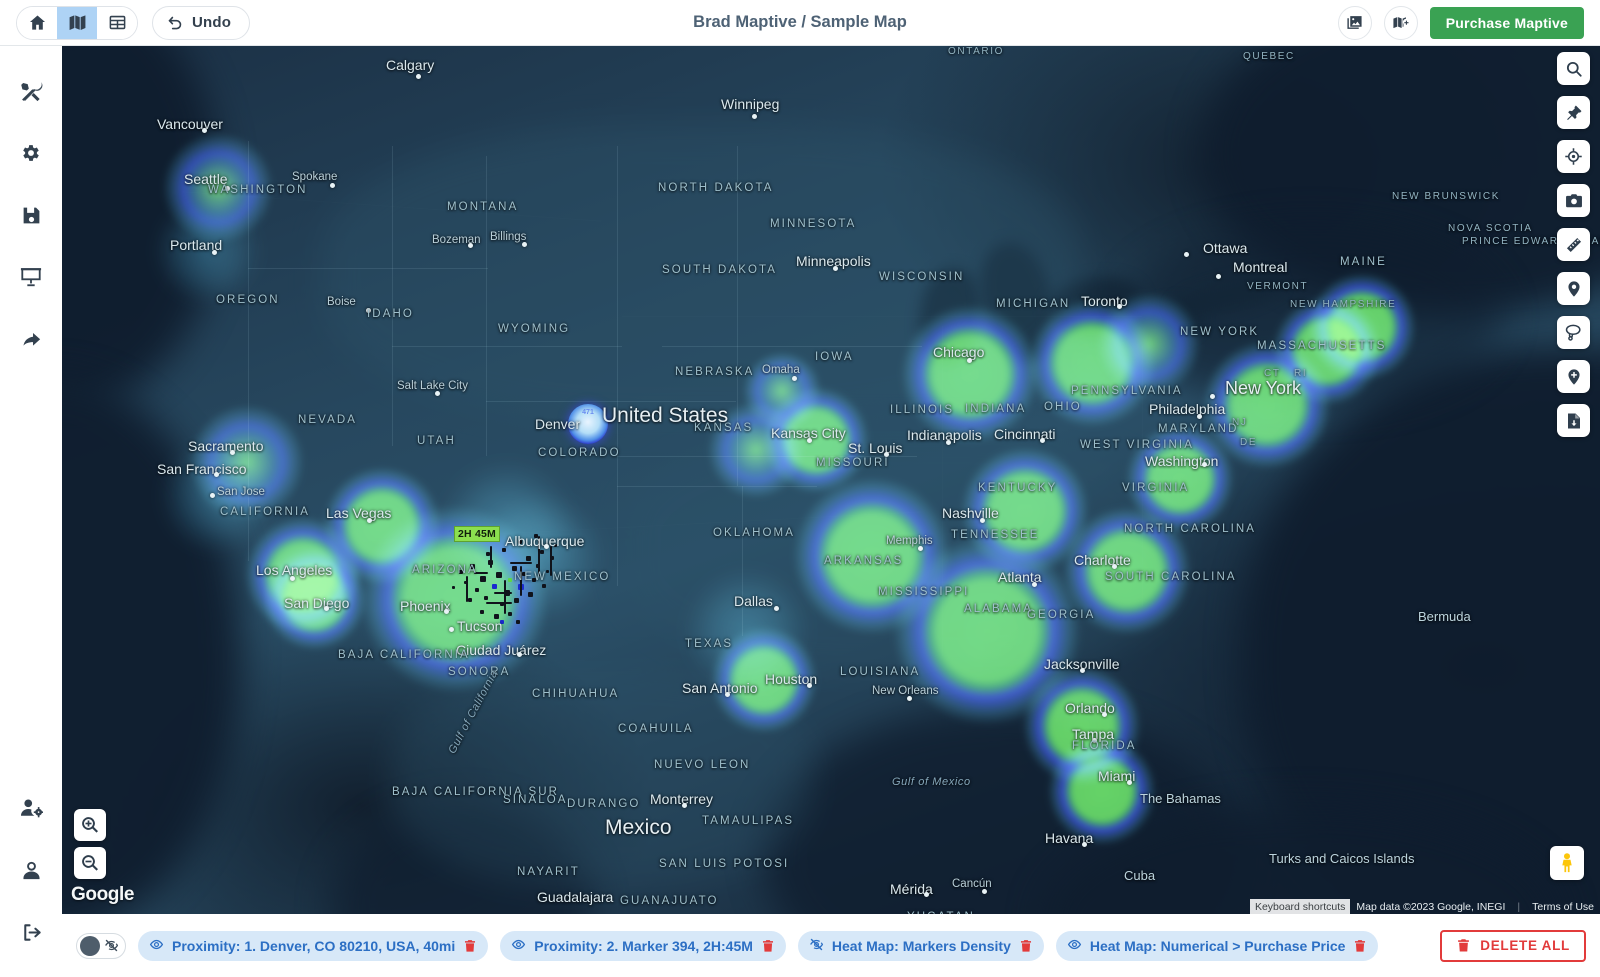 The width and height of the screenshot is (1600, 977). Describe the element at coordinates (1573, 288) in the screenshot. I see `radius-button` at that location.